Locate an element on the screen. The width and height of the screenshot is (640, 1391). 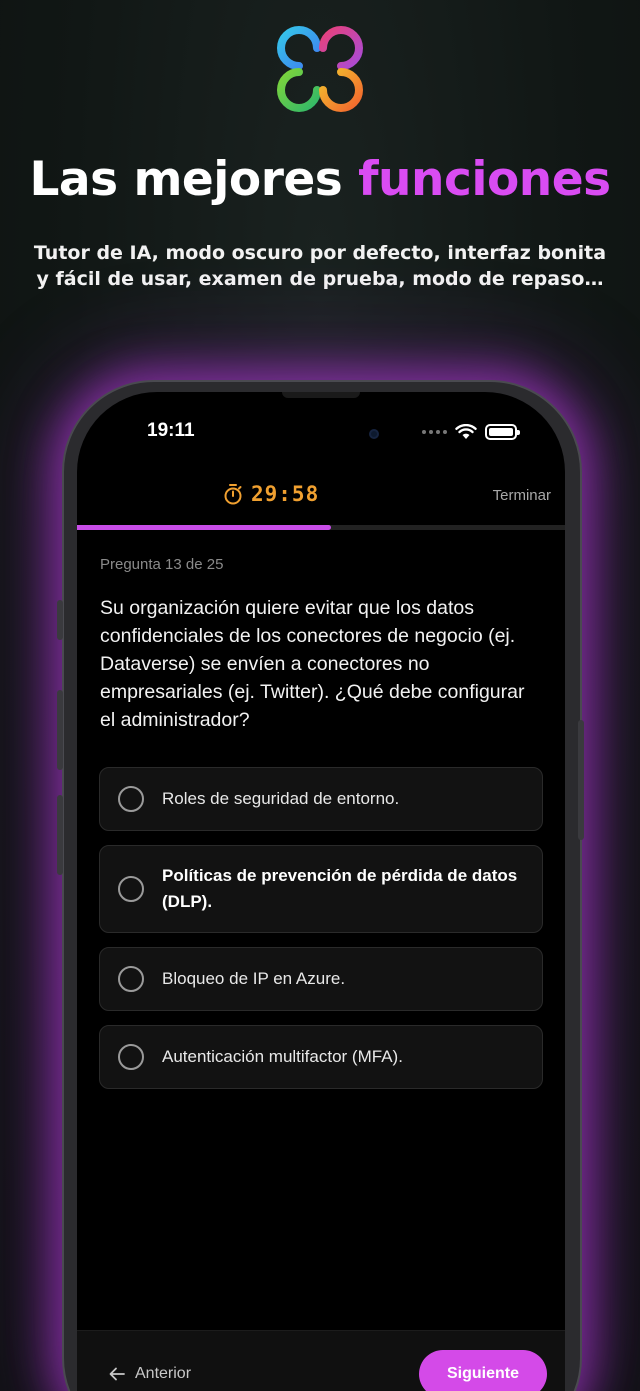
quiz-progress is located at coordinates (321, 527).